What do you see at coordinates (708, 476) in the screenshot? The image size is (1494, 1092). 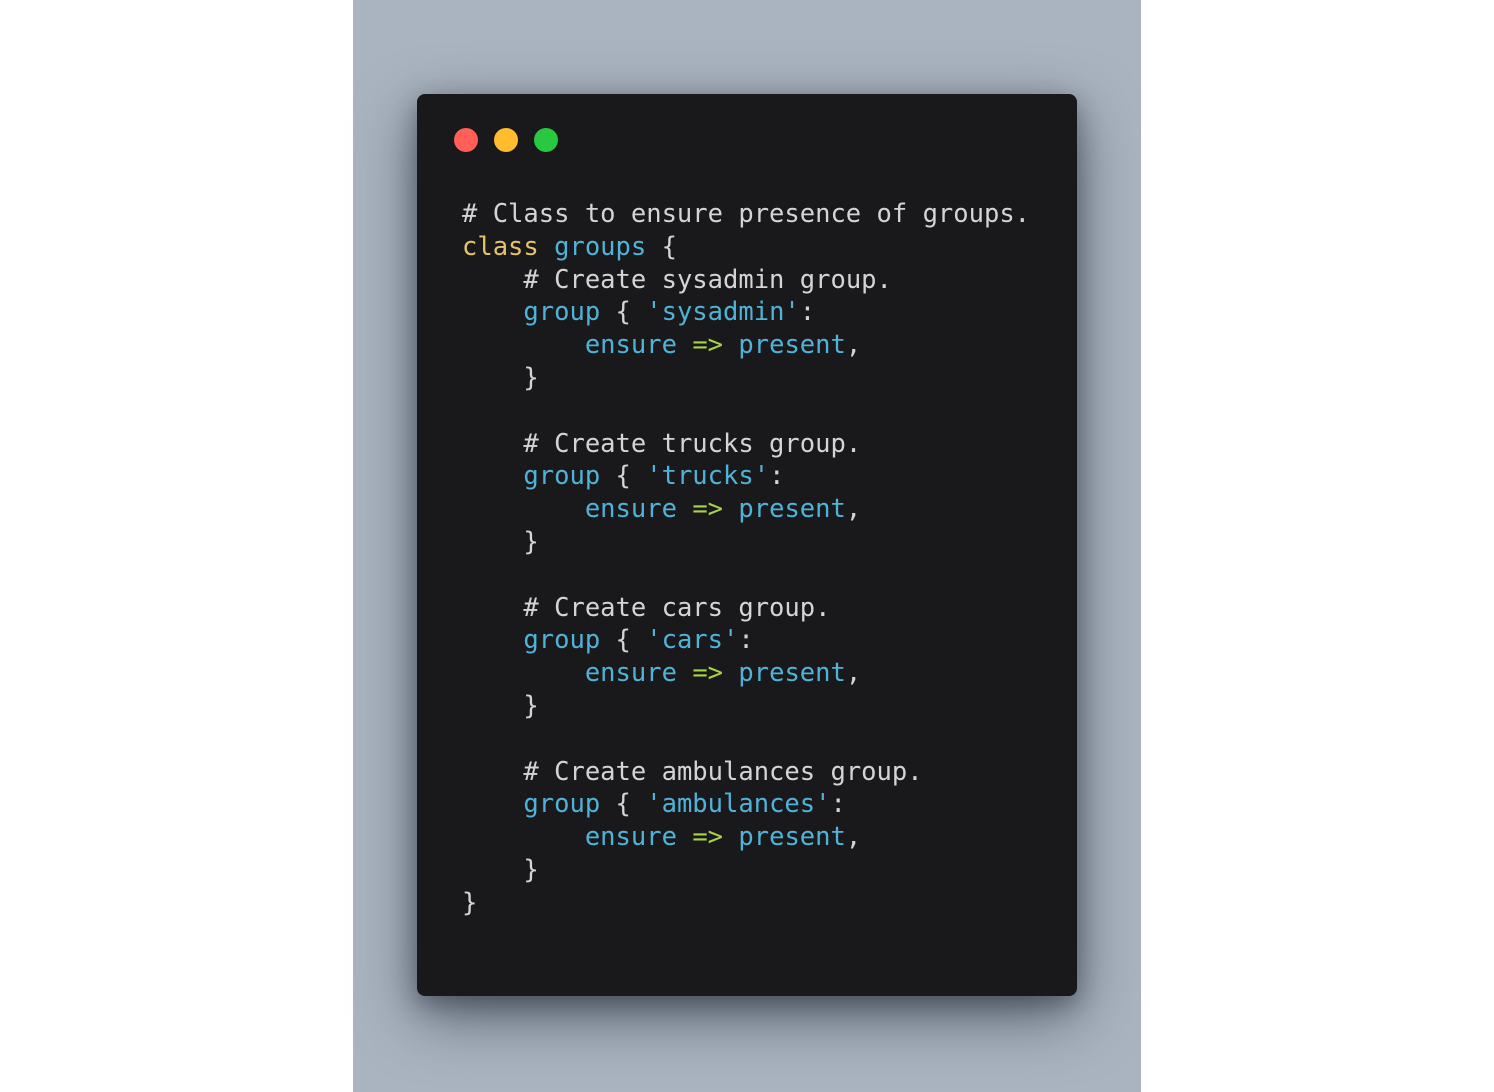 I see `code-token-string: 'trucks'` at bounding box center [708, 476].